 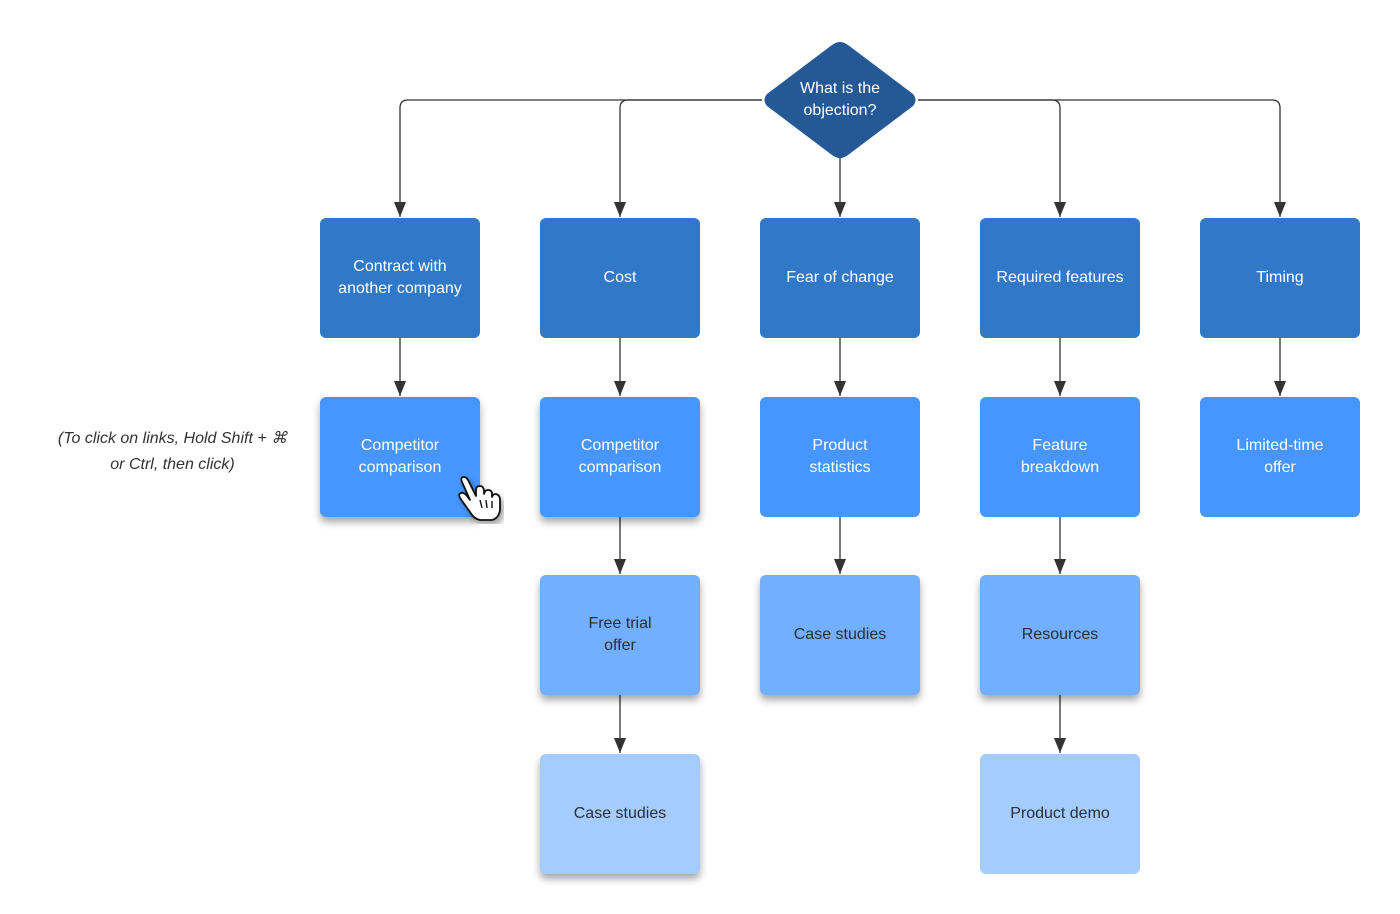 I want to click on node-label: Required features, so click(x=1060, y=277).